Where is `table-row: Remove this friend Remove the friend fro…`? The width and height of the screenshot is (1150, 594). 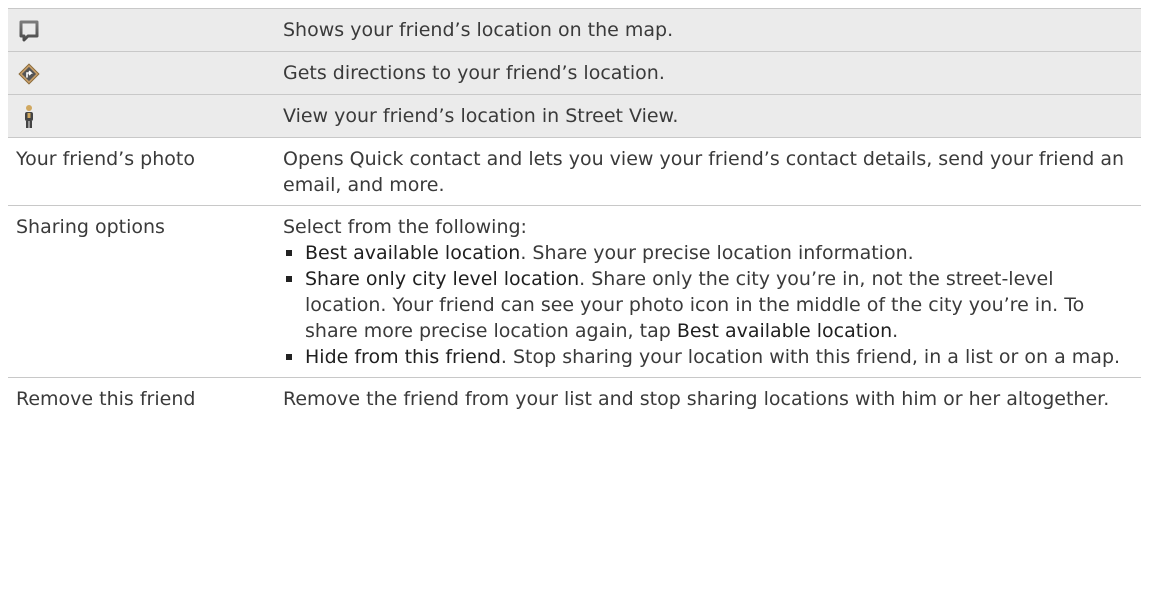
table-row: Remove this friend Remove the friend fro… is located at coordinates (574, 398).